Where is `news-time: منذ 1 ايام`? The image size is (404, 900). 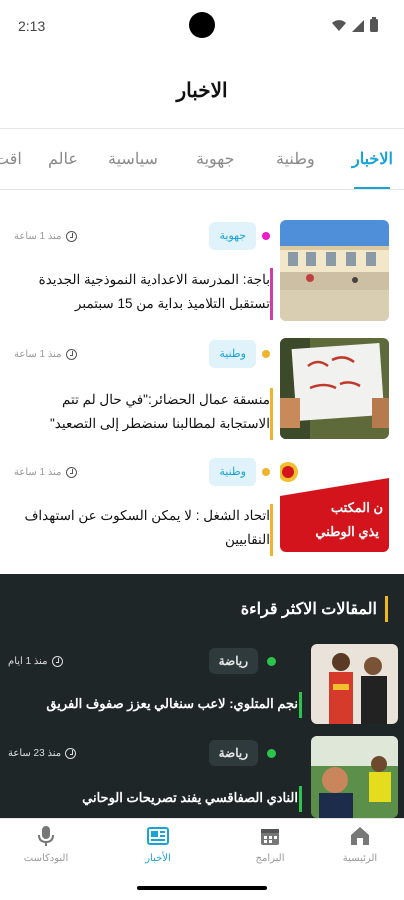 news-time: منذ 1 ايام is located at coordinates (35, 661).